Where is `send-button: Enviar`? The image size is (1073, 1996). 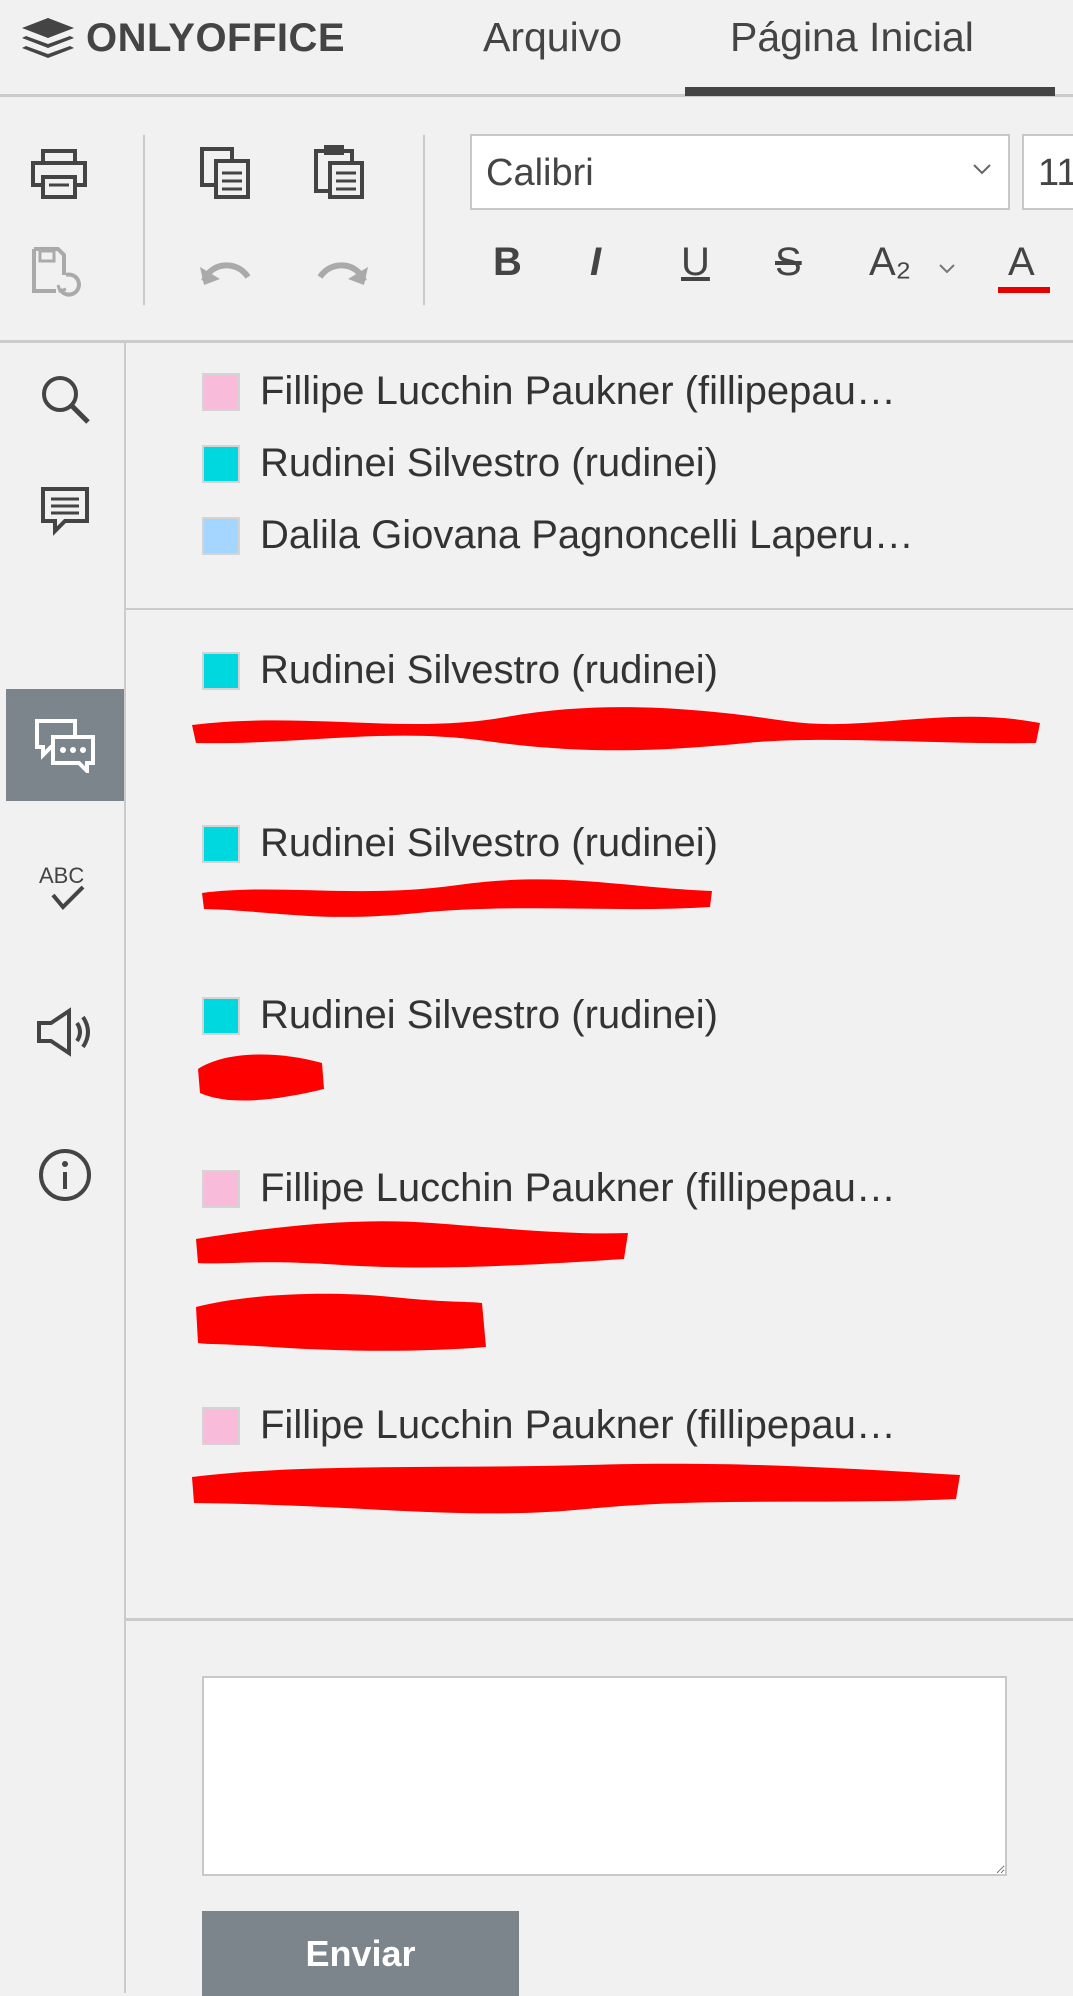 send-button: Enviar is located at coordinates (360, 1953).